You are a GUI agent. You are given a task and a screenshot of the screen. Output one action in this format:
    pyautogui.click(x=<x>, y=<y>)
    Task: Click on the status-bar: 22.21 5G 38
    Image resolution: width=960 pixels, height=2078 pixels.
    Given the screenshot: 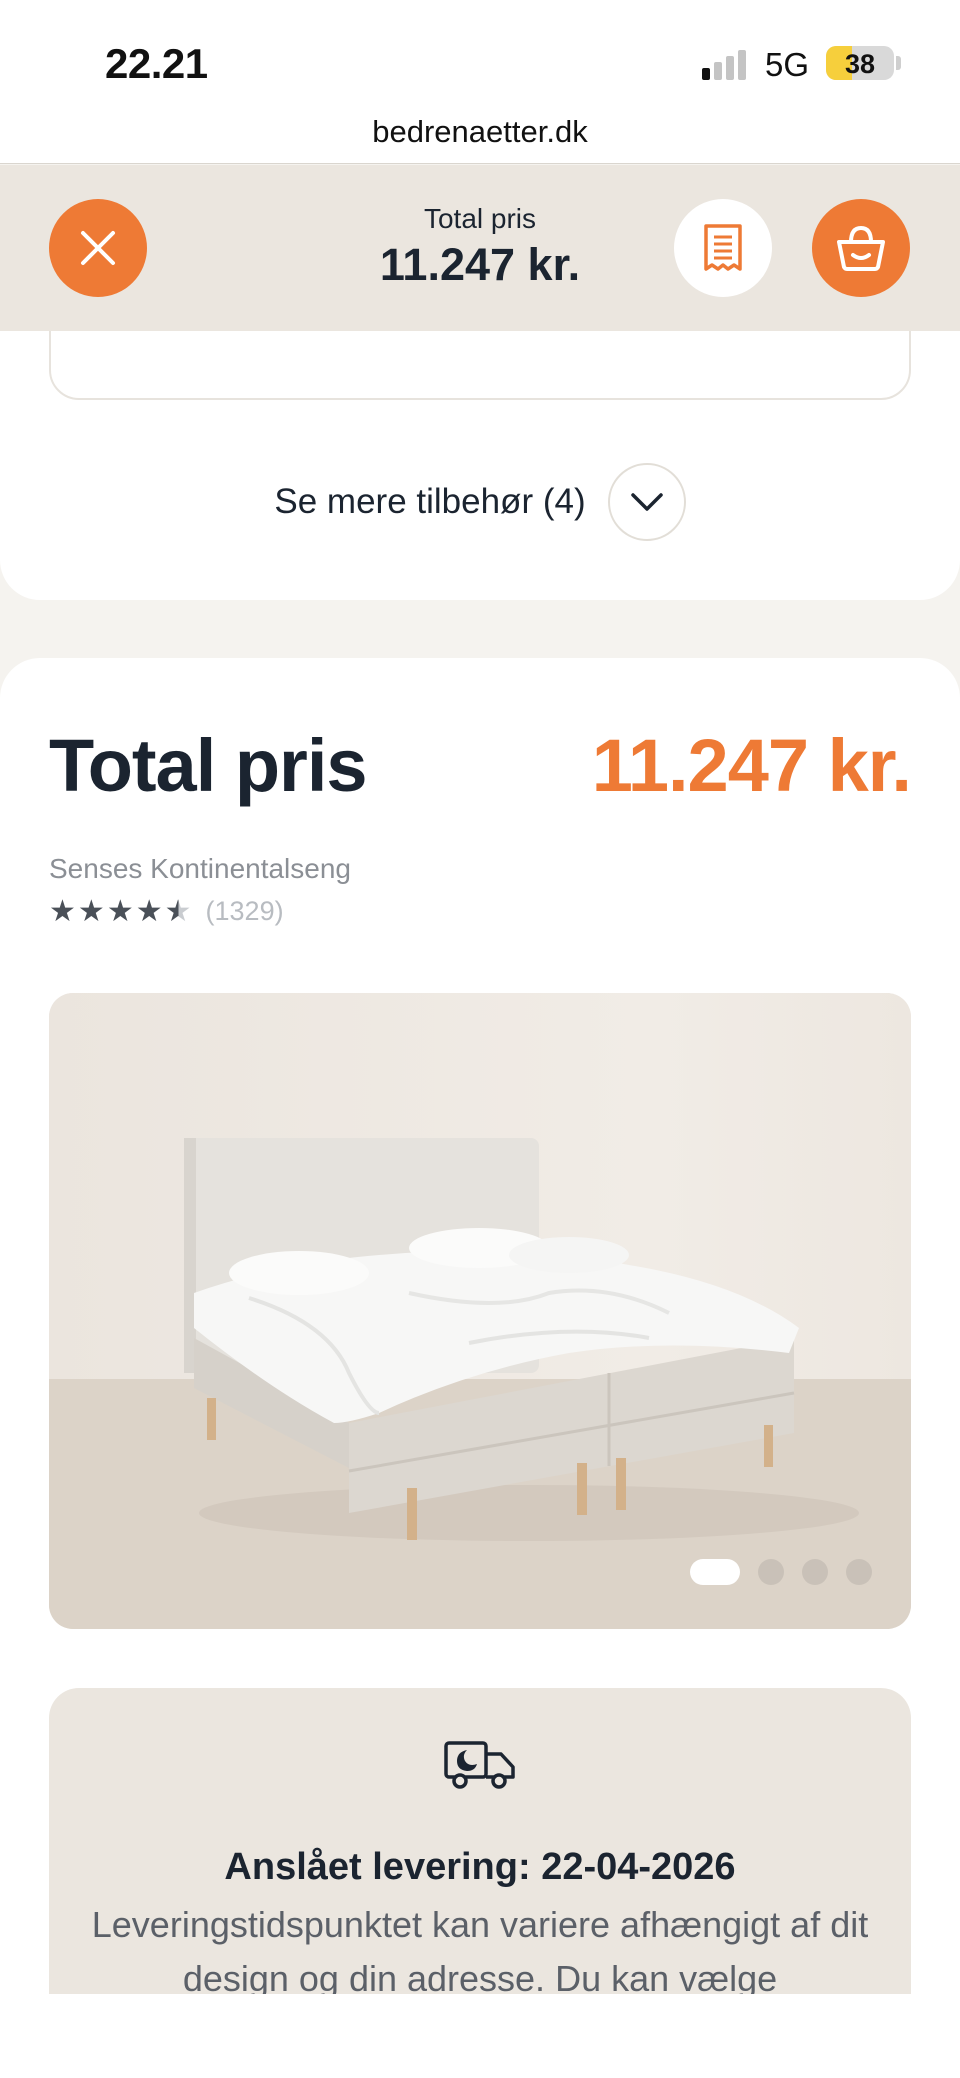 What is the action you would take?
    pyautogui.click(x=480, y=56)
    